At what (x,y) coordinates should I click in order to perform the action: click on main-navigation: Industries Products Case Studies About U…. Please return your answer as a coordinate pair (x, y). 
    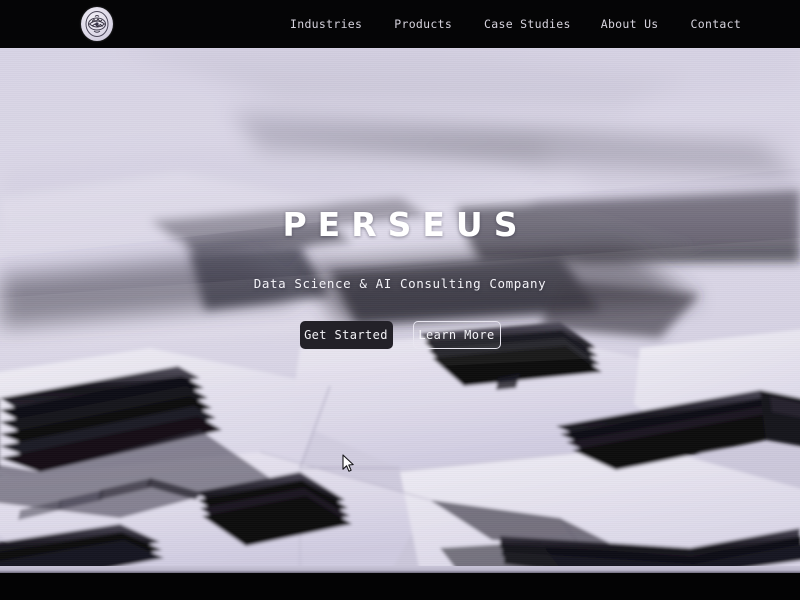
    Looking at the image, I should click on (515, 24).